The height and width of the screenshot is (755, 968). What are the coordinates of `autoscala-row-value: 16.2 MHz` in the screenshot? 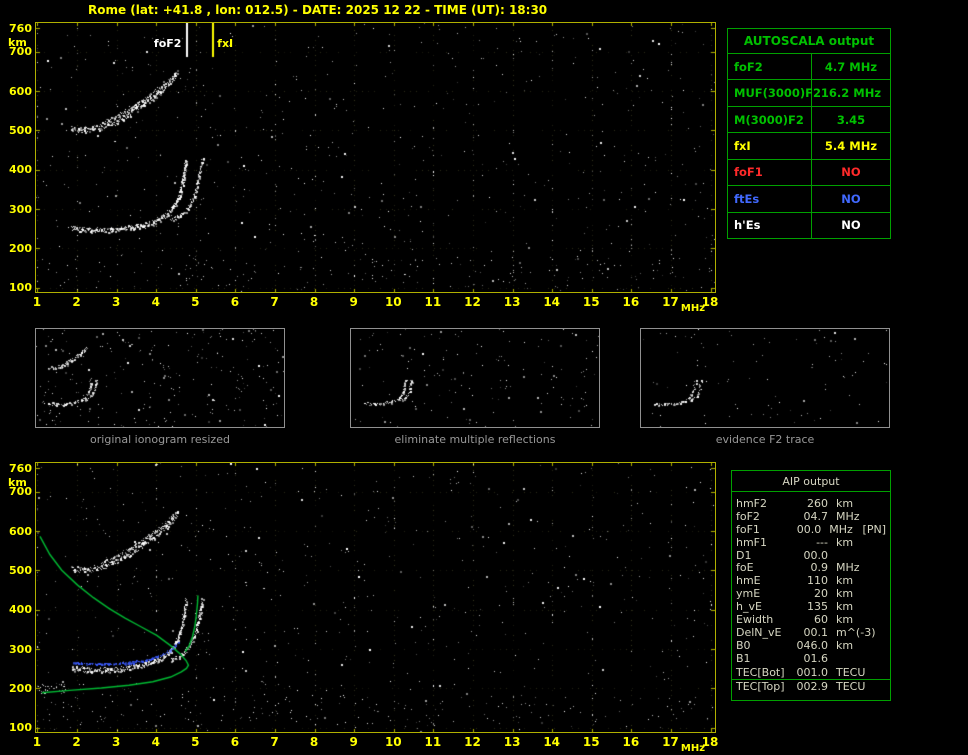 It's located at (851, 93).